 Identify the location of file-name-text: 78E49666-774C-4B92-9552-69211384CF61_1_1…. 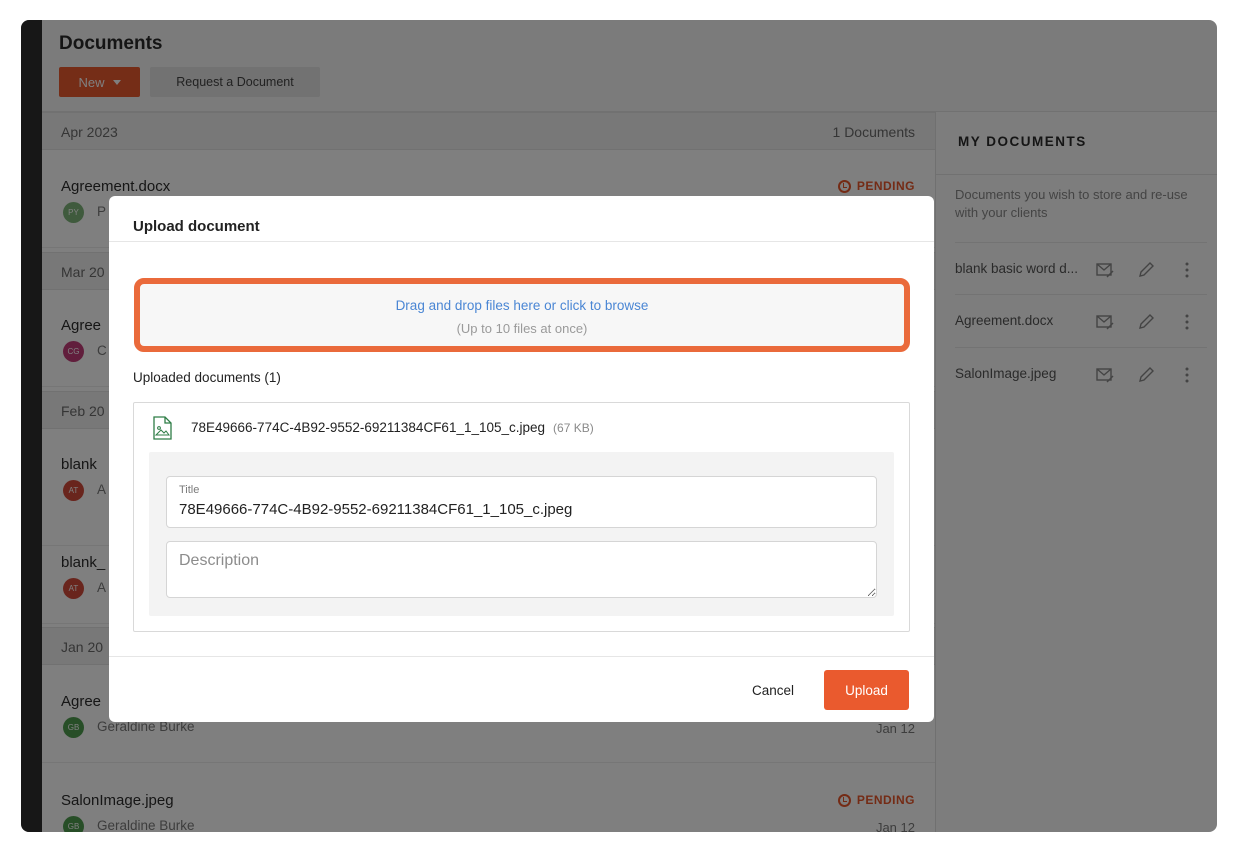
(368, 427).